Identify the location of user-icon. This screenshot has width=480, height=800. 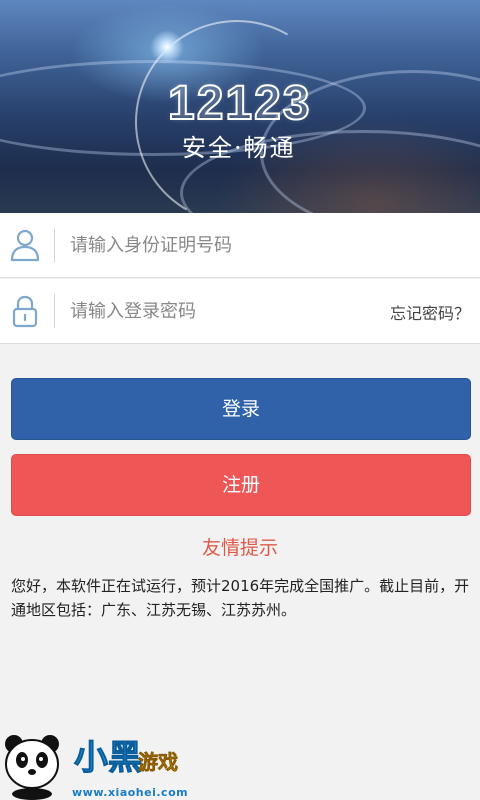
(25, 245).